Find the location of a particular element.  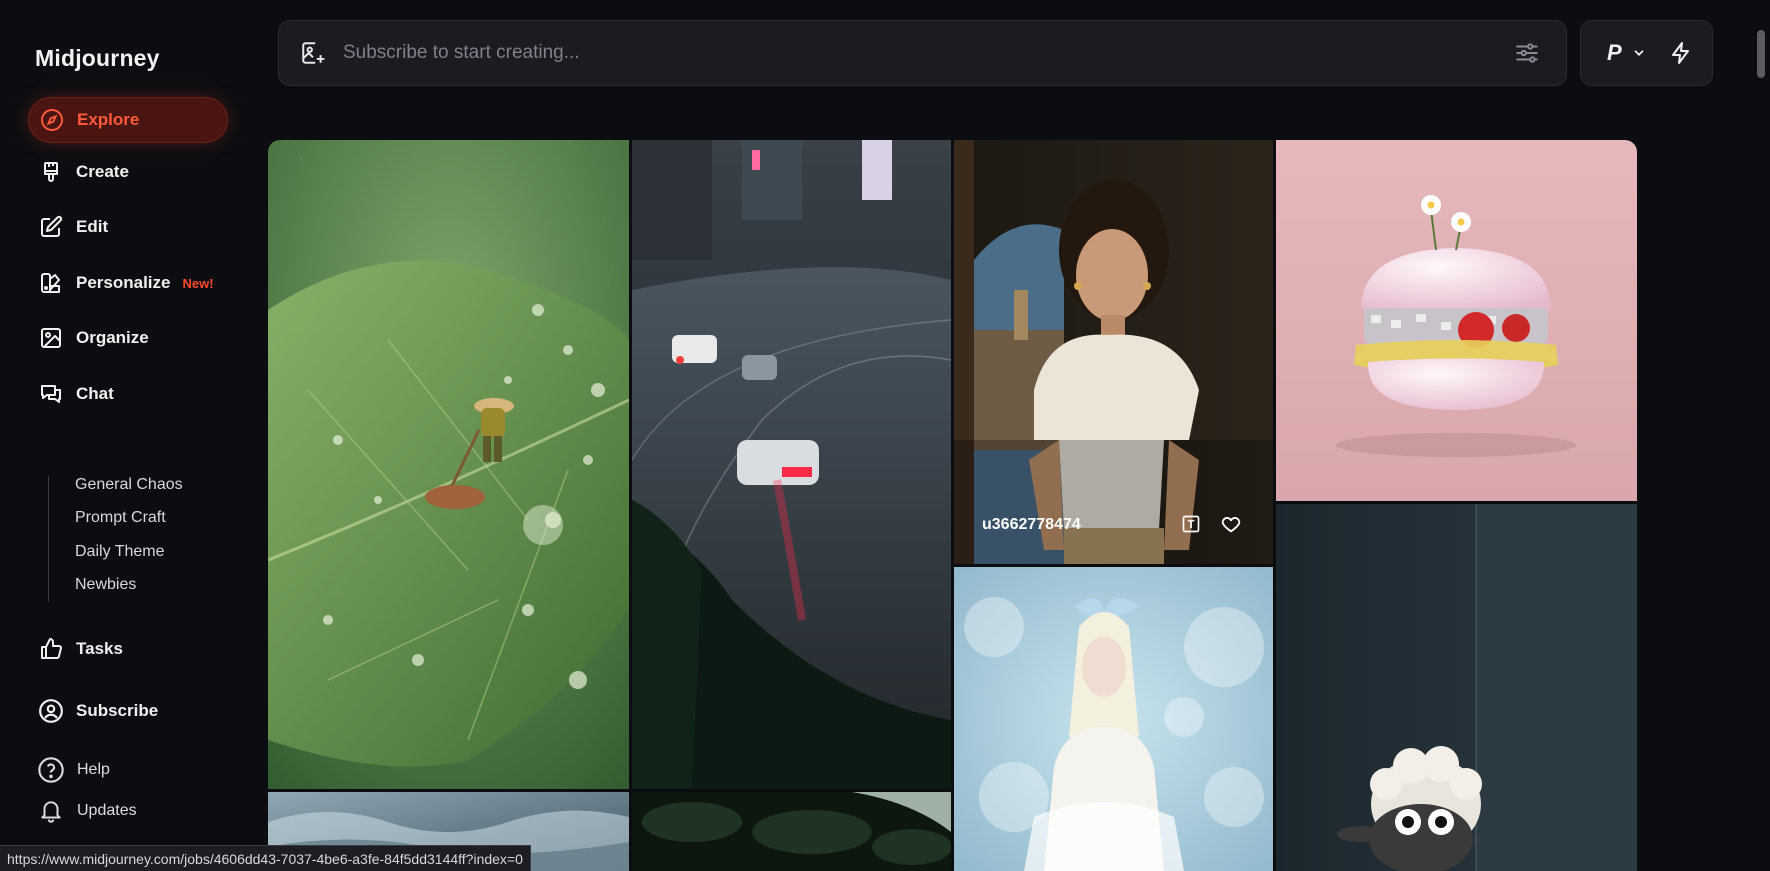

sidebar-item-label: Subscribe is located at coordinates (117, 710).